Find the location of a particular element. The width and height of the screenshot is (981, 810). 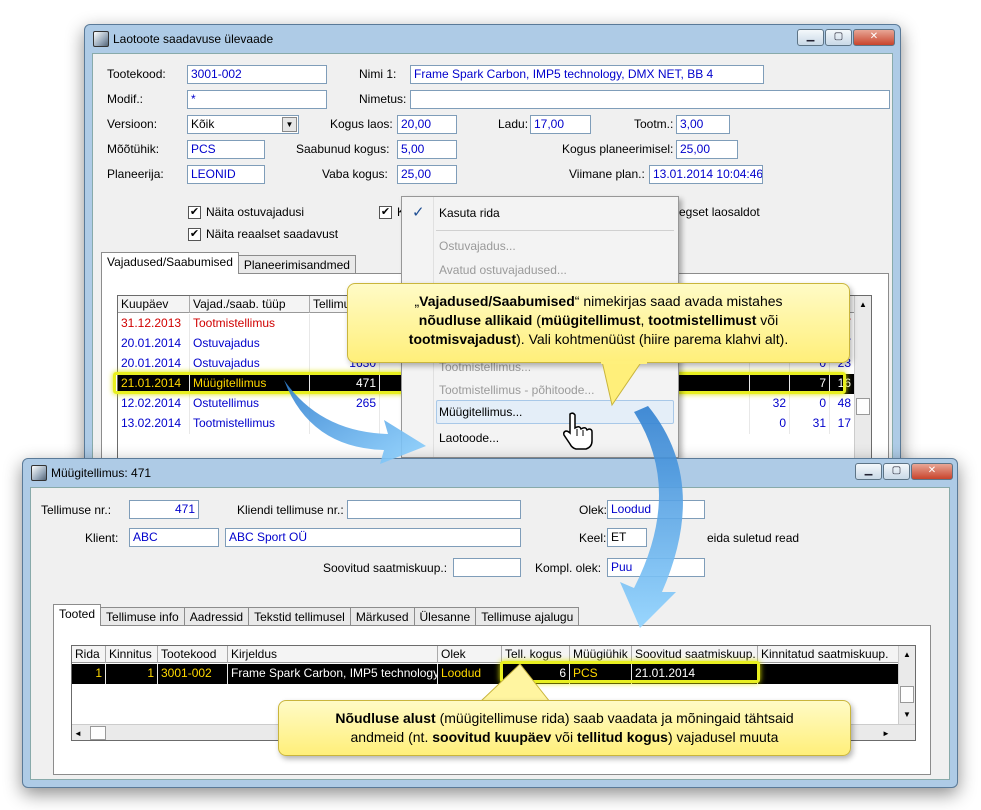

soovitud-field is located at coordinates (487, 567).